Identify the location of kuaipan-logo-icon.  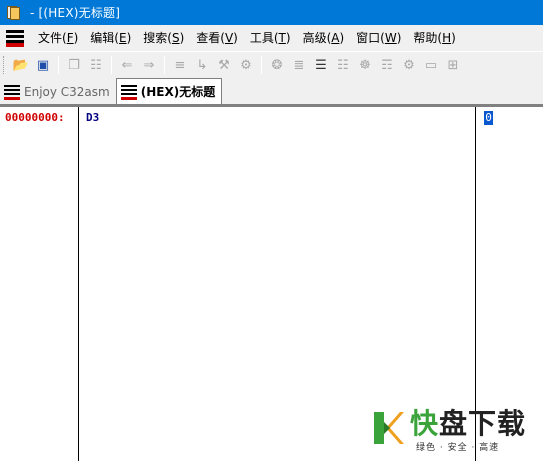
(389, 428).